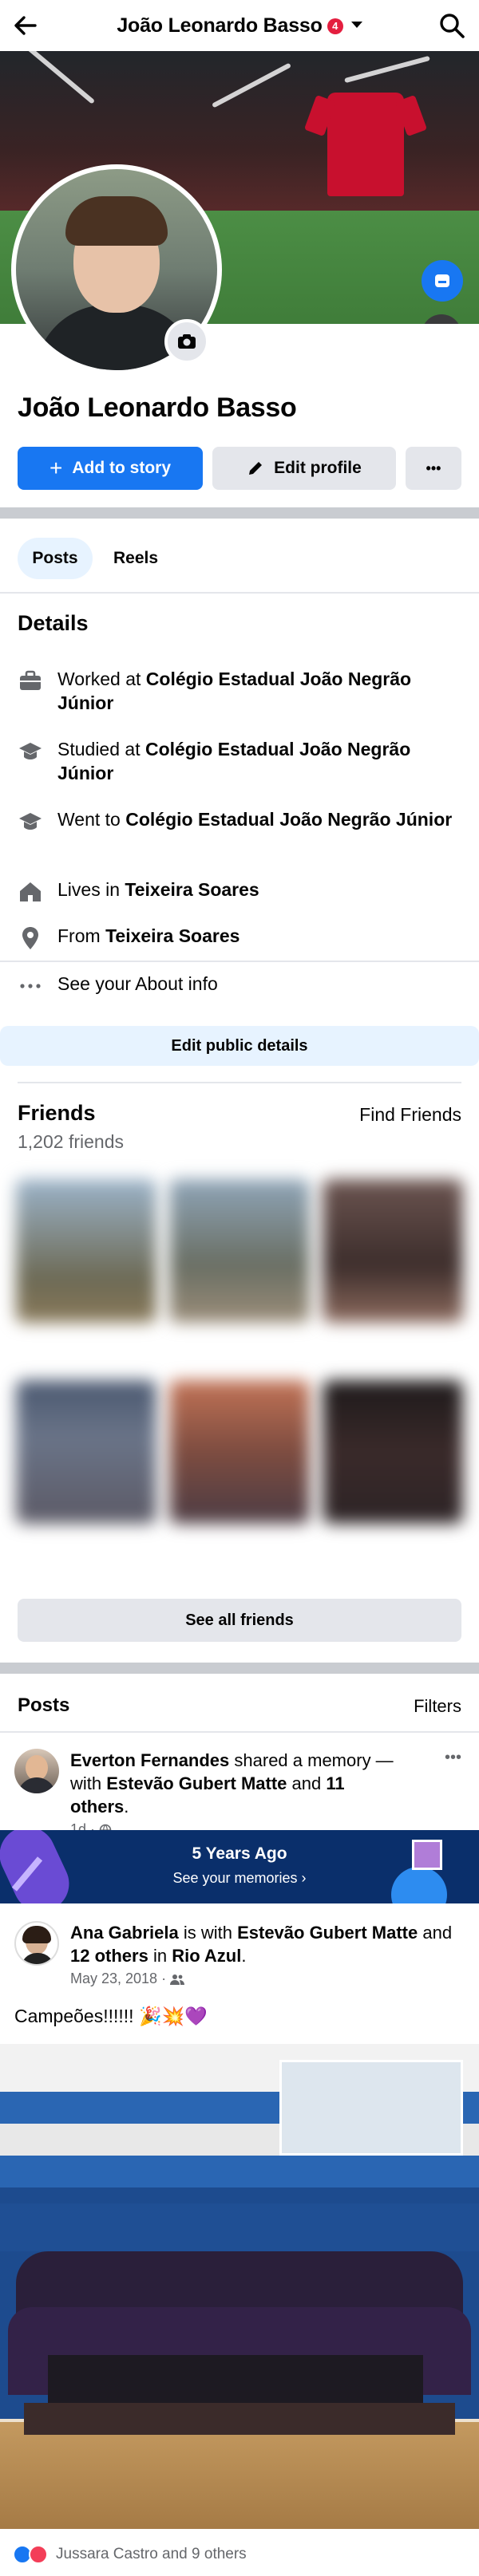  Describe the element at coordinates (356, 25) in the screenshot. I see `chevron-down-icon` at that location.